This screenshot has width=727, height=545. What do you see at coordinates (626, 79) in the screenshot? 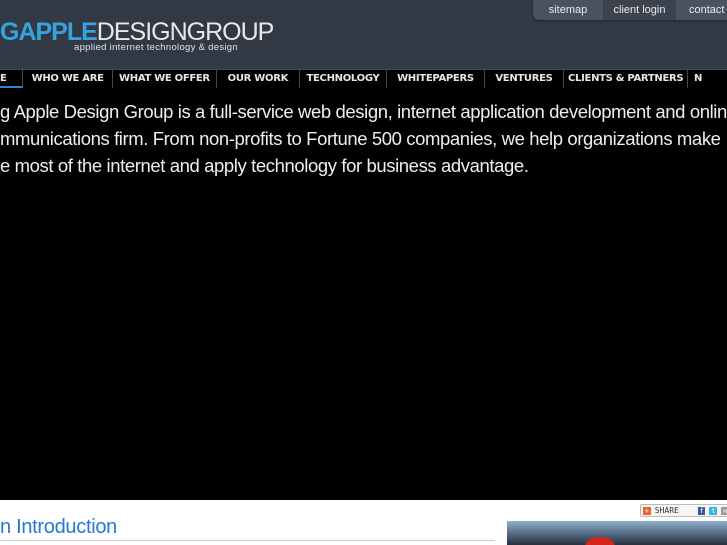
I see `nav-clients-partners: CLIENTS & PARTNERS` at bounding box center [626, 79].